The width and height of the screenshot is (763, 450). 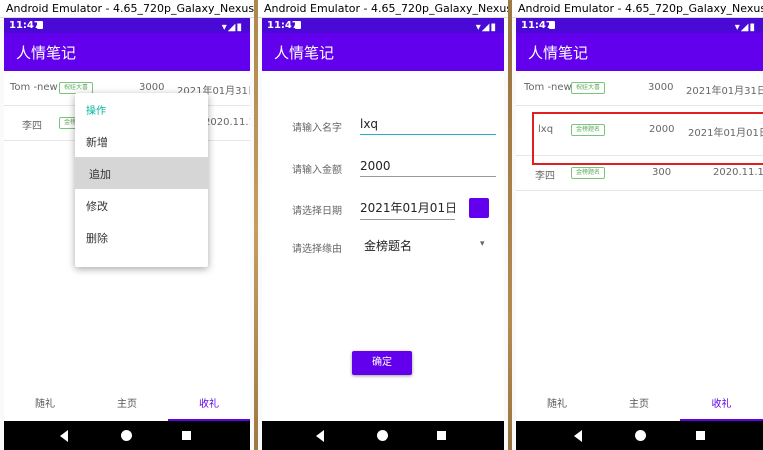 What do you see at coordinates (724, 91) in the screenshot?
I see `record-date: 2021年01月31日` at bounding box center [724, 91].